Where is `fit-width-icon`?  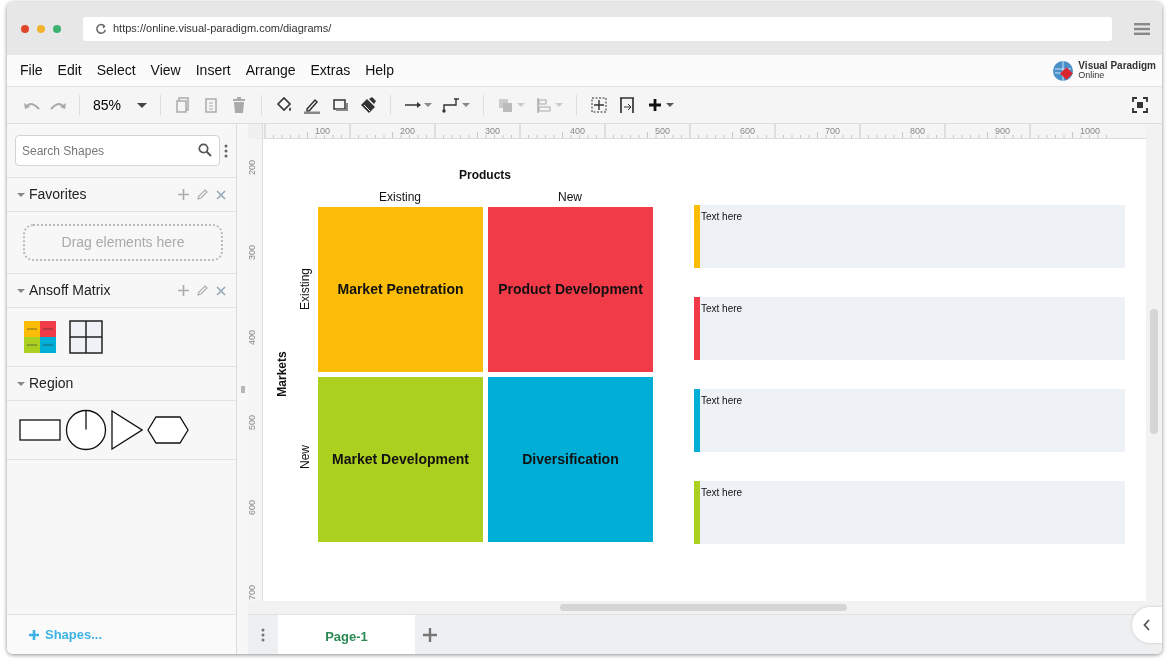
fit-width-icon is located at coordinates (627, 105).